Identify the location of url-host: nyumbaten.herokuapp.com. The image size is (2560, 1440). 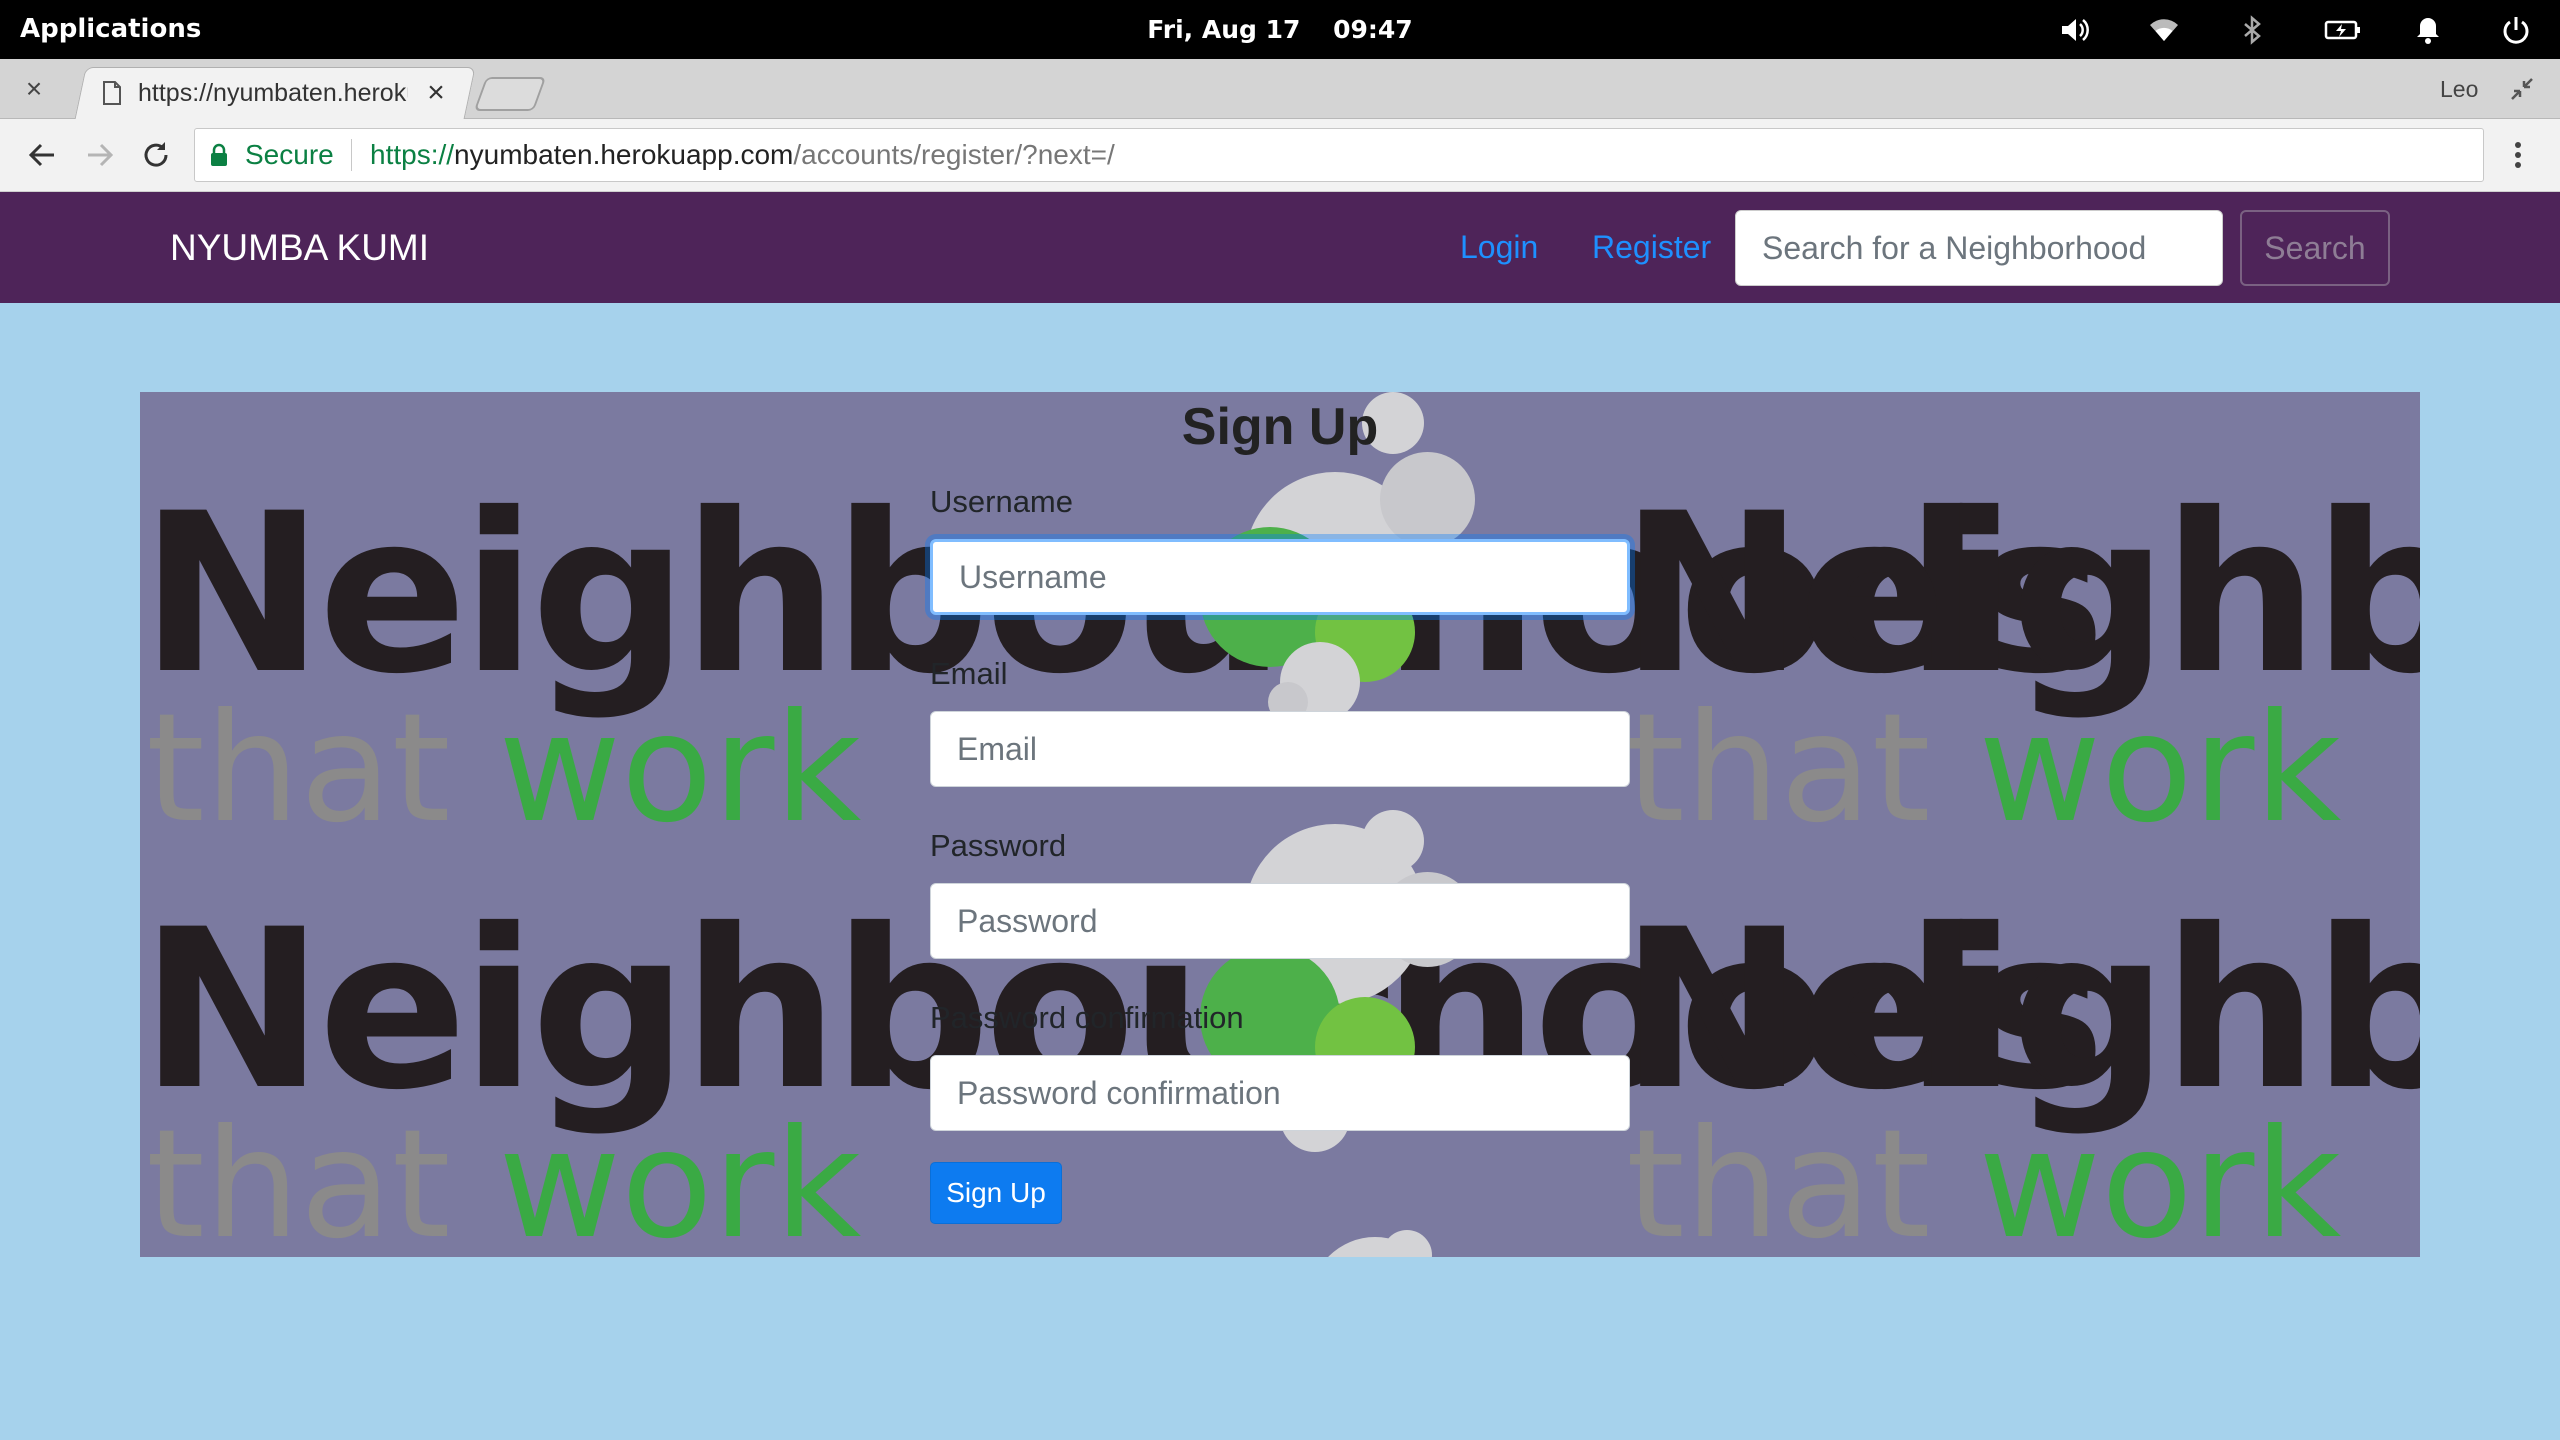
(624, 154).